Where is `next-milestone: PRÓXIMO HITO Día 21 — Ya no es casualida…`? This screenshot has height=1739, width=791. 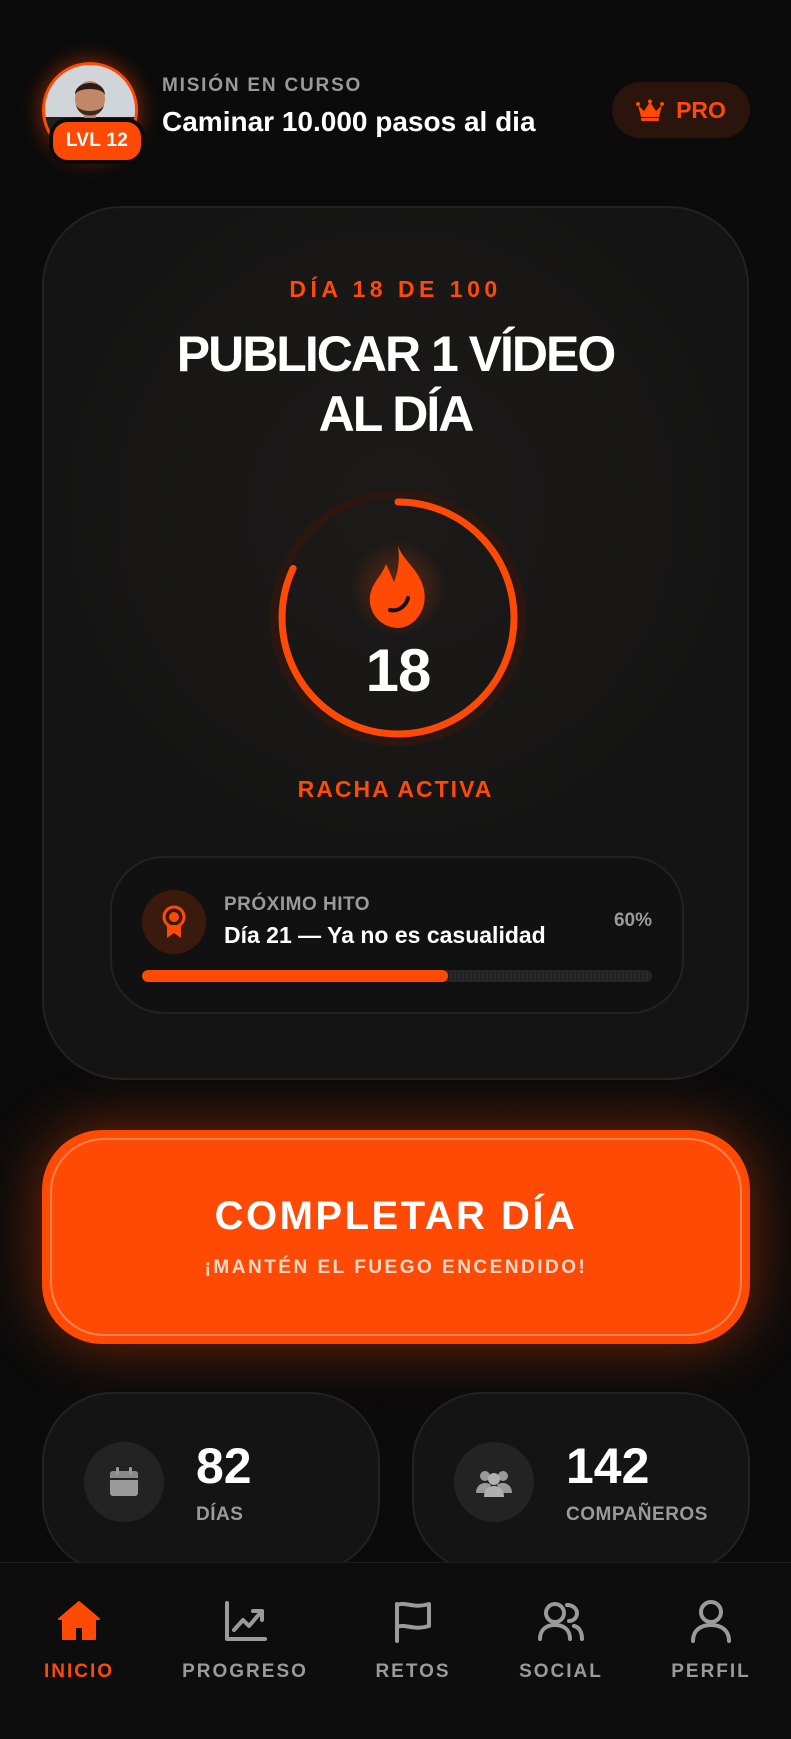 next-milestone: PRÓXIMO HITO Día 21 — Ya no es casualida… is located at coordinates (397, 935).